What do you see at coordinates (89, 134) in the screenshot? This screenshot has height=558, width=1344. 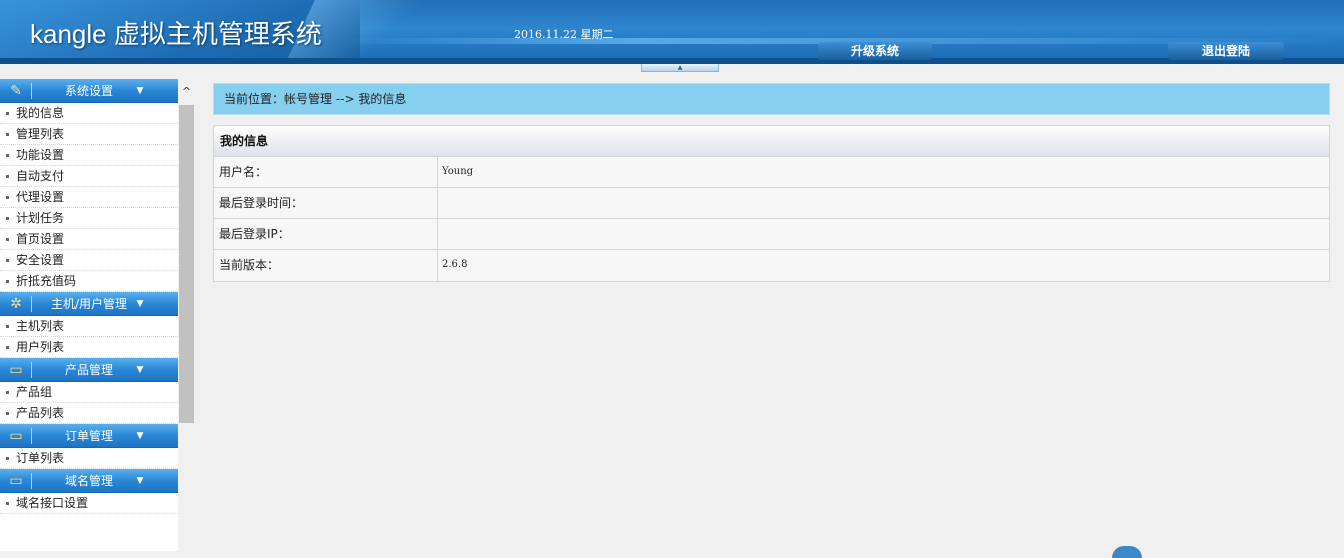 I see `sidebar-menu-item: 管理列表` at bounding box center [89, 134].